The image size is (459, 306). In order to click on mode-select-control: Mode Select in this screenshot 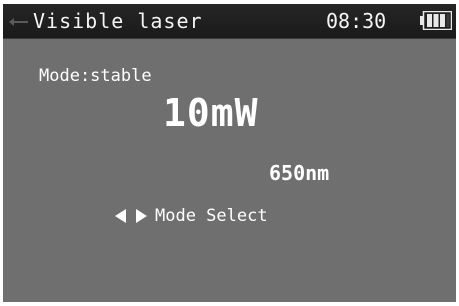, I will do `click(191, 216)`.